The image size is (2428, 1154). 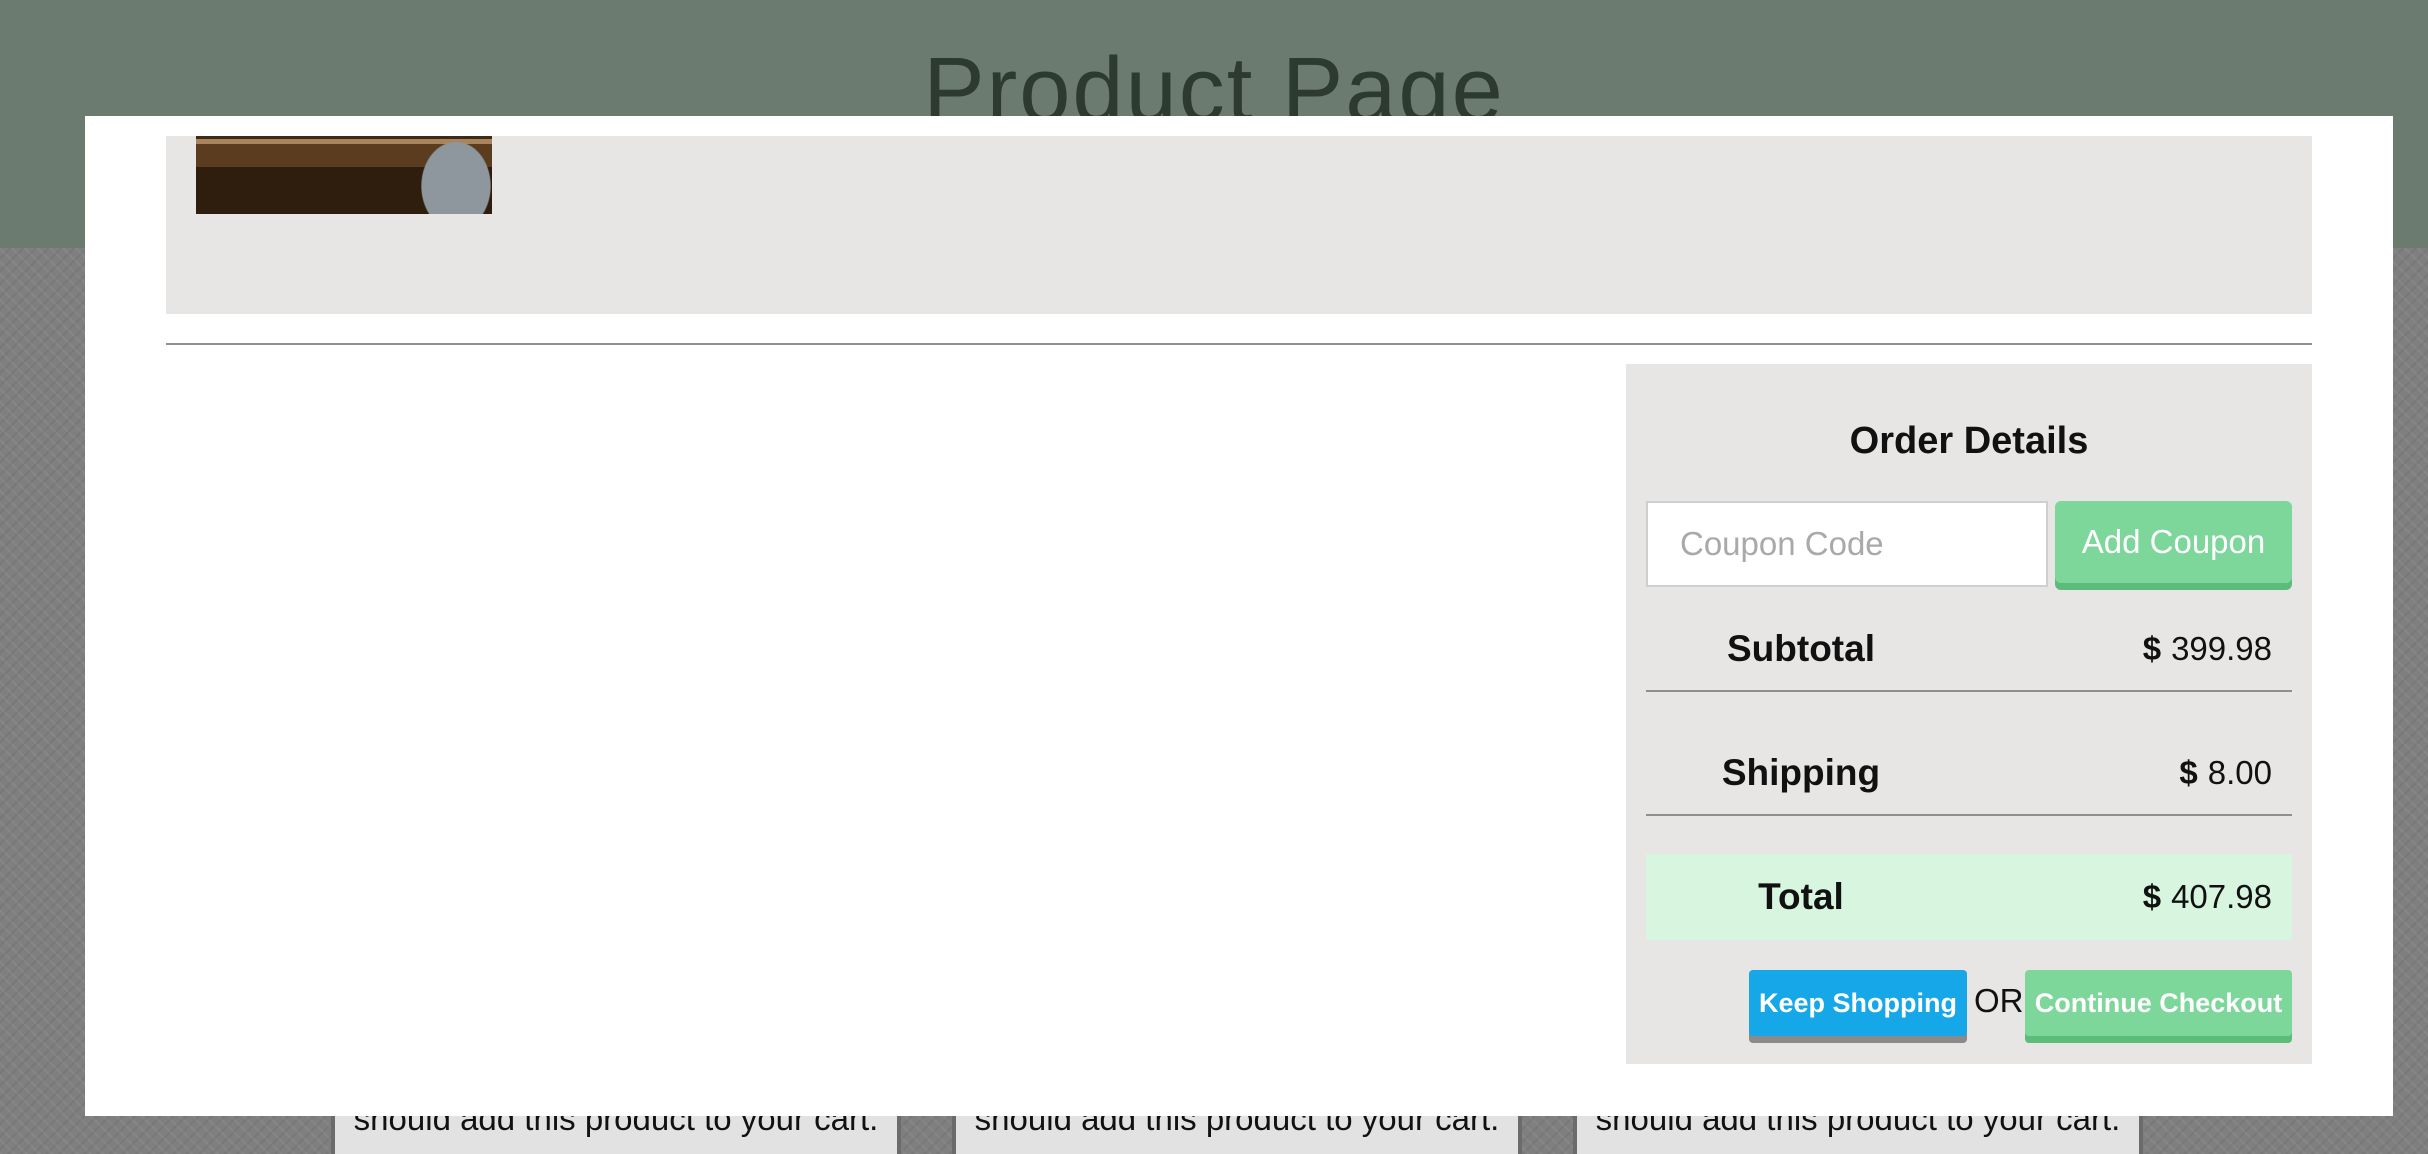 I want to click on shipping-row: Shipping $8.00, so click(x=1969, y=773).